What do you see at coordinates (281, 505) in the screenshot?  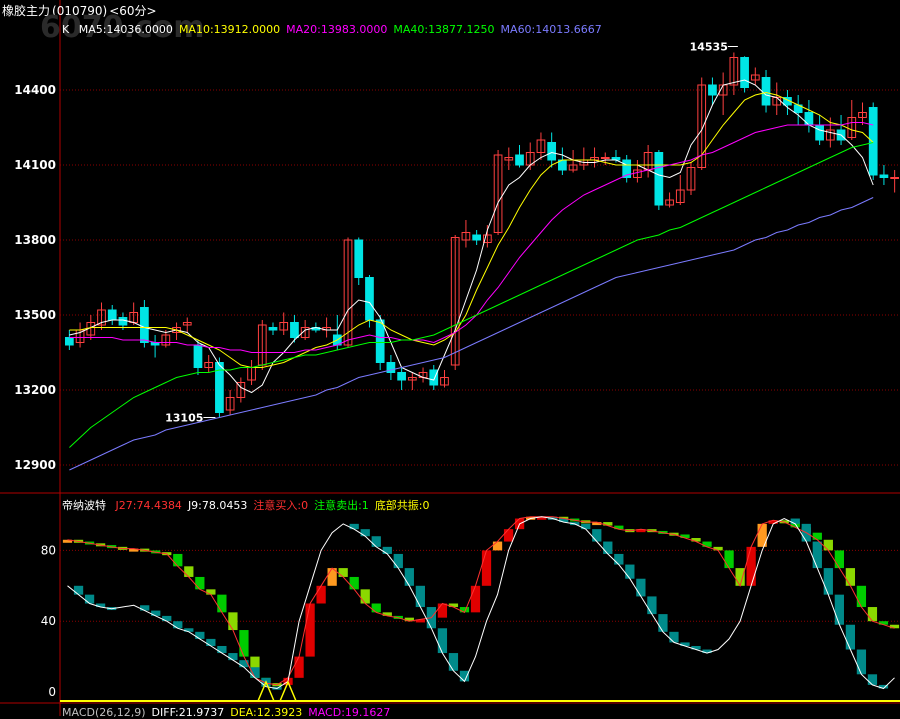 I see `indicator-legend-item-2: 注意买入:0` at bounding box center [281, 505].